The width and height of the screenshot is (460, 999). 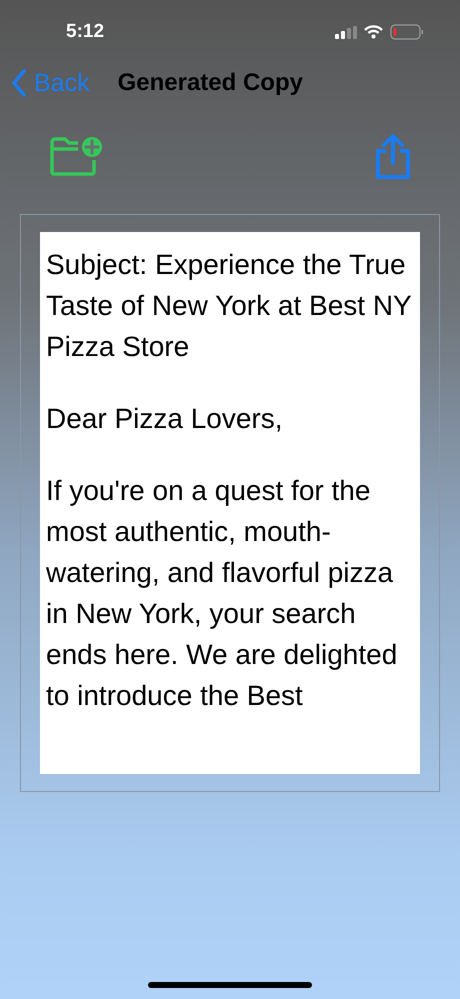 I want to click on back-button: Back, so click(x=51, y=83).